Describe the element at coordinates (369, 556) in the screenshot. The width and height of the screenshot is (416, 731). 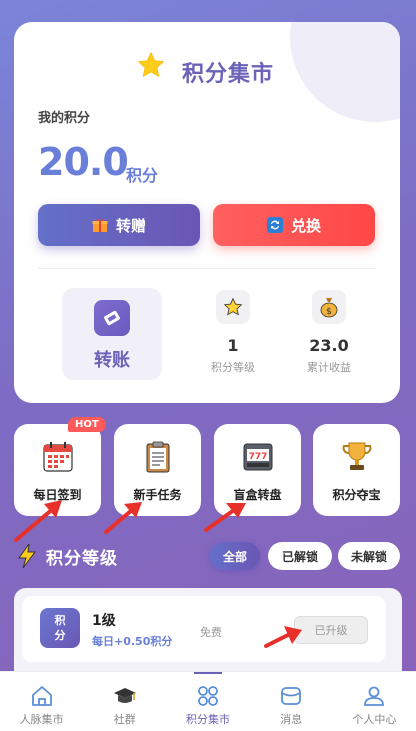
I see `filter-locked: 未解锁` at that location.